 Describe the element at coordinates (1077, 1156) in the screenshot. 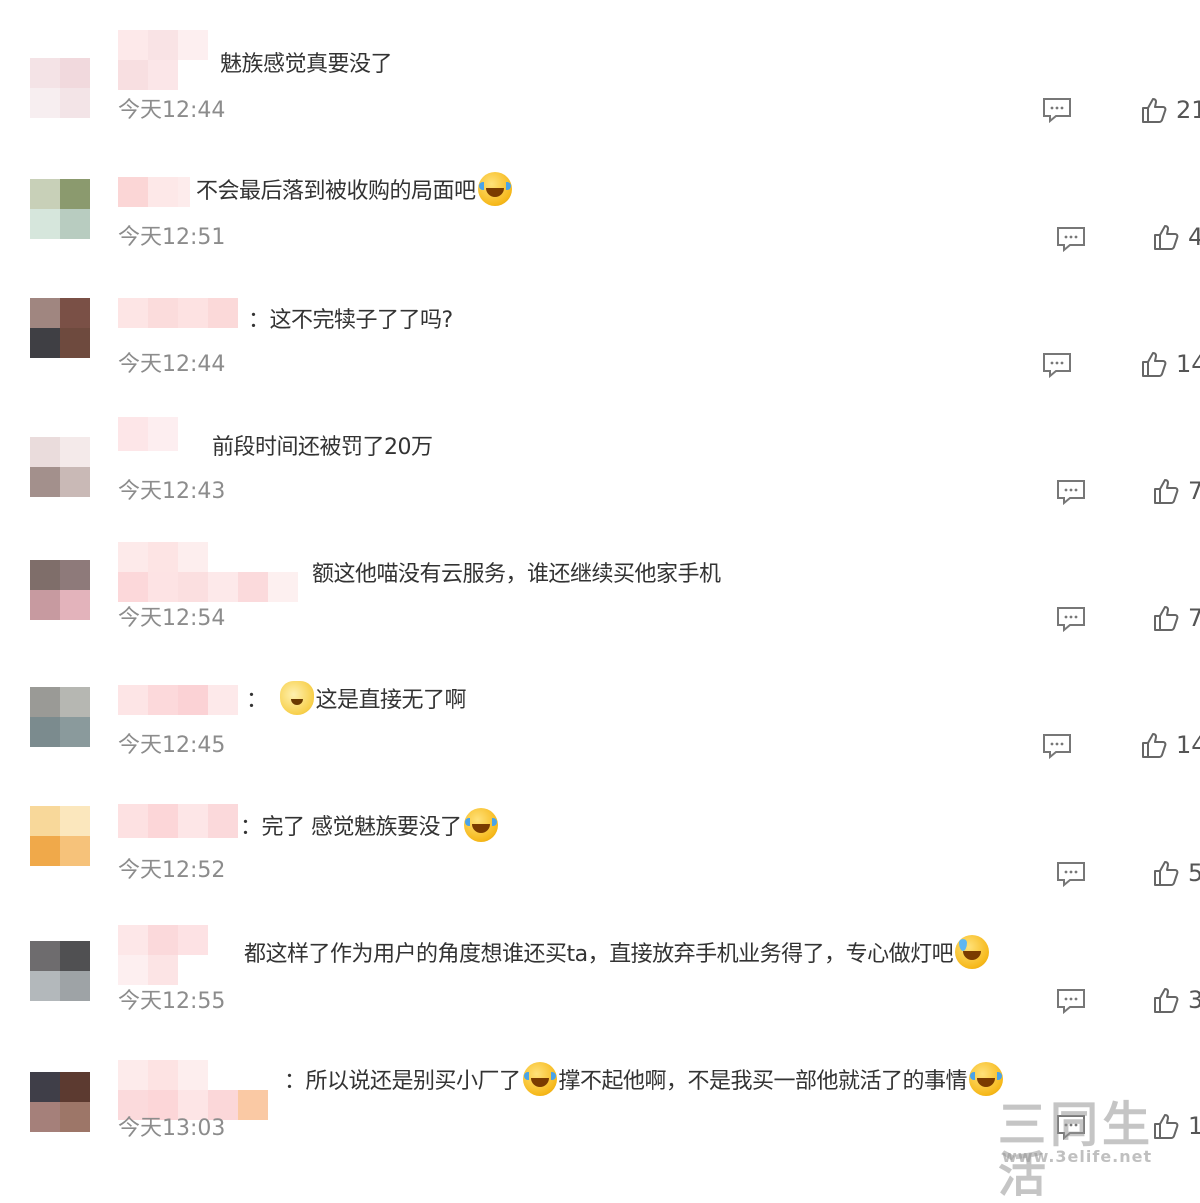

I see `watermark-url: www.3elife.net` at that location.